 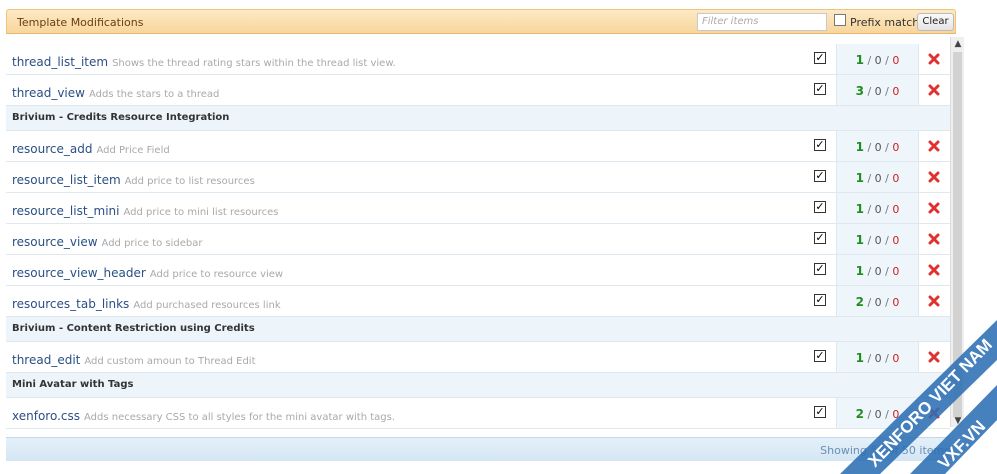 What do you see at coordinates (121, 117) in the screenshot?
I see `group-title: Brivium - Credits Resource Integration` at bounding box center [121, 117].